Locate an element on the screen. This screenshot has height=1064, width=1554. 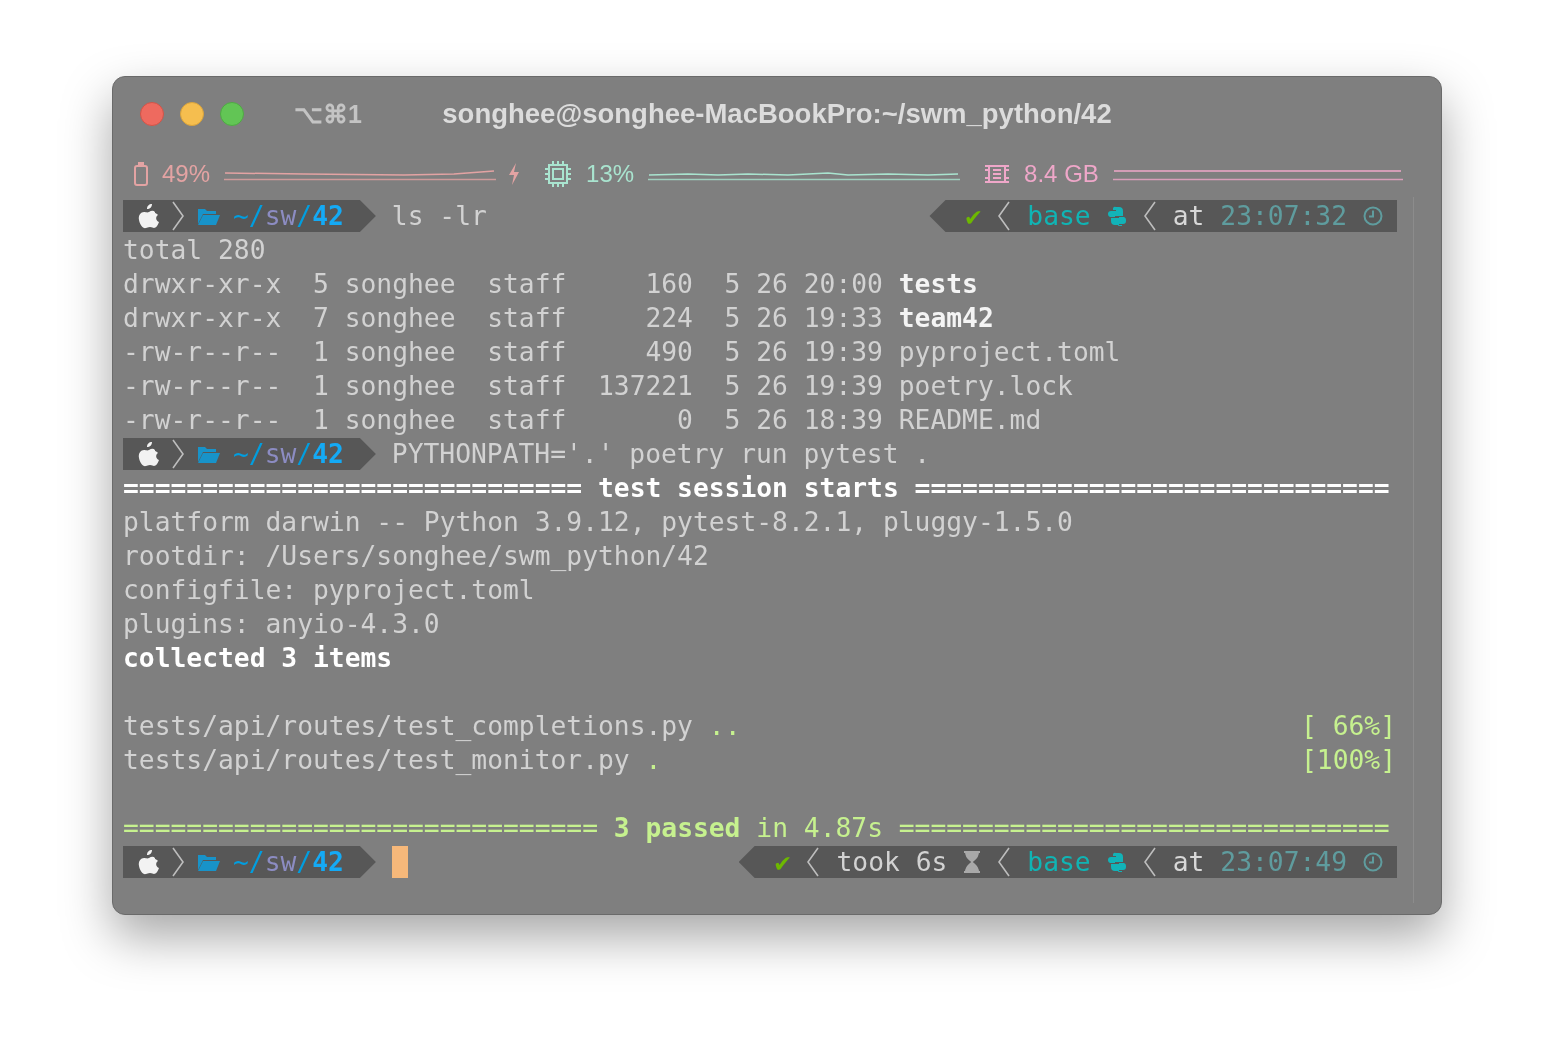
zoom-button is located at coordinates (232, 114).